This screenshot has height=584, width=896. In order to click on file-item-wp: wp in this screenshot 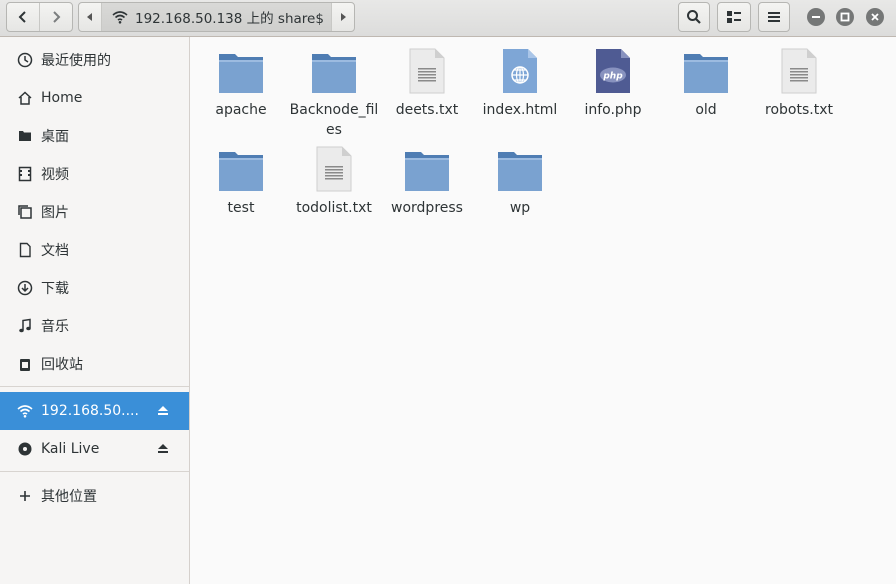, I will do `click(520, 181)`.